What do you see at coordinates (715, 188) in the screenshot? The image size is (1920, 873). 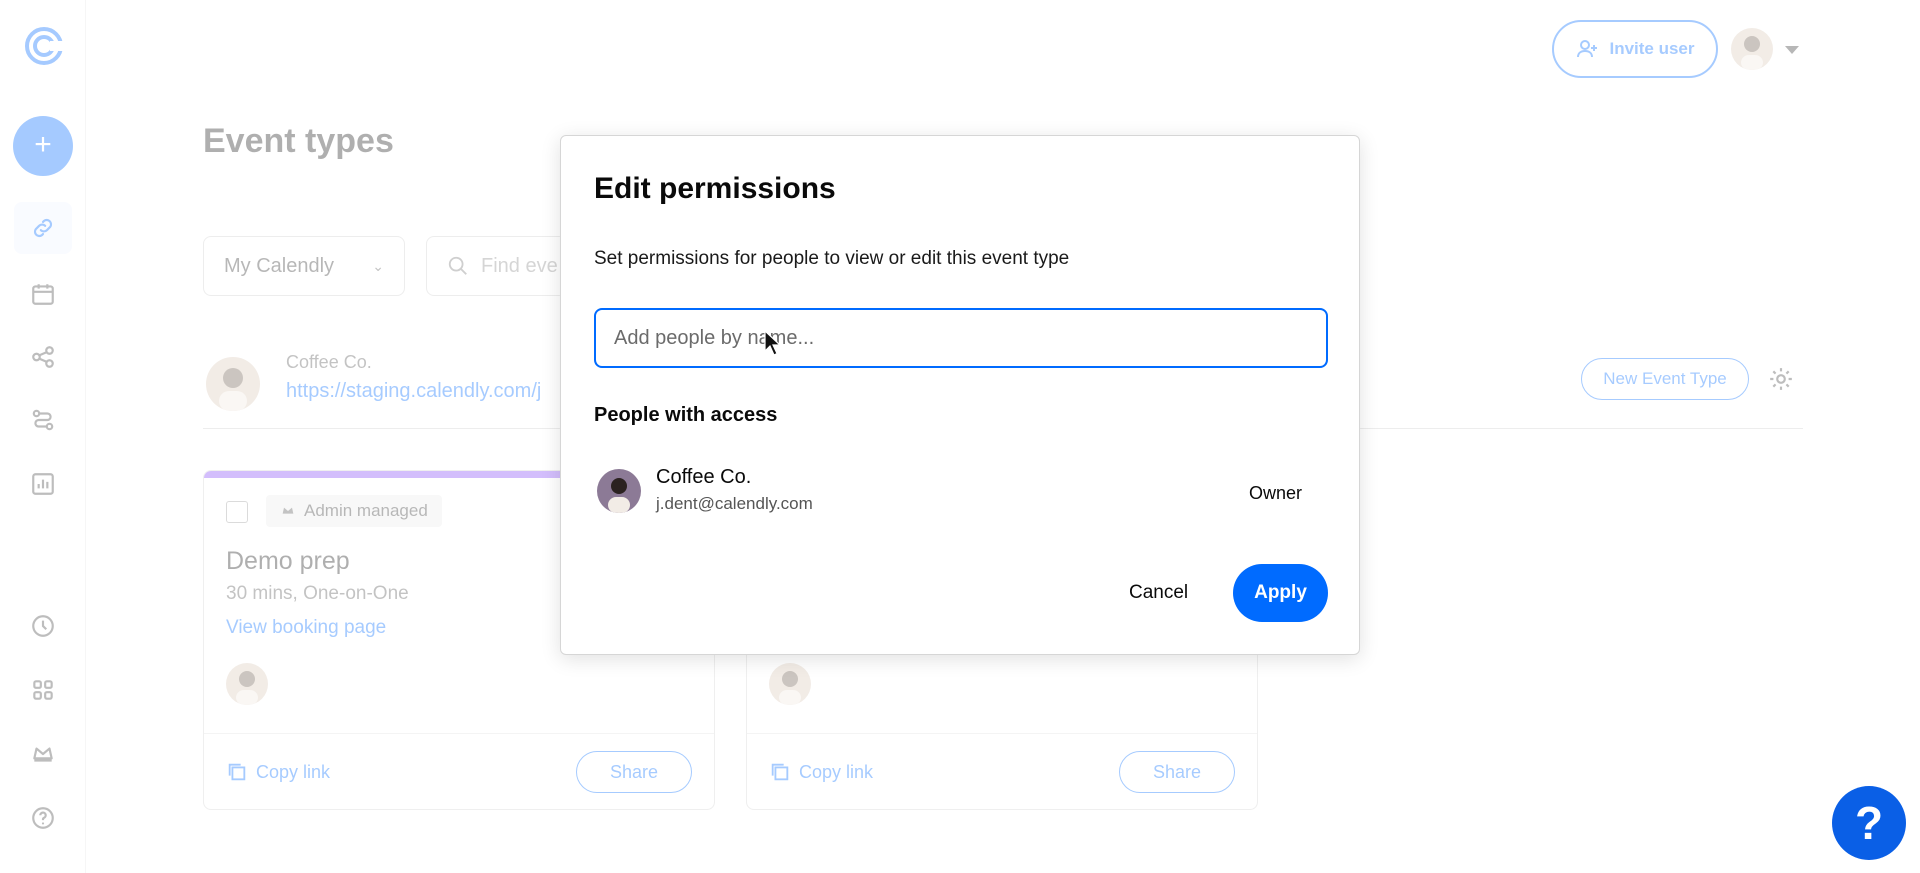 I see `dialog-title: Edit permissions` at bounding box center [715, 188].